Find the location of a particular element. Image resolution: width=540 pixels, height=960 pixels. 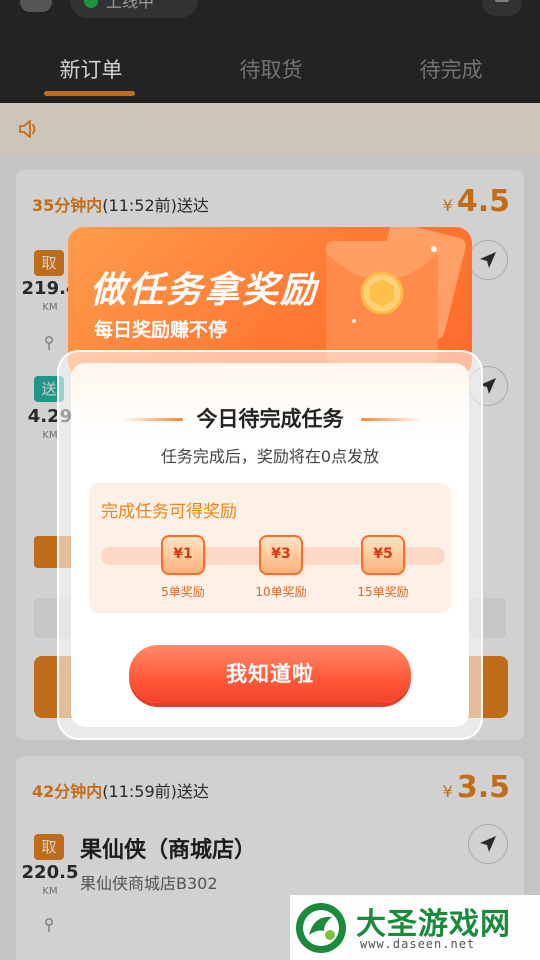

reward-milestone: ¥1 is located at coordinates (183, 555).